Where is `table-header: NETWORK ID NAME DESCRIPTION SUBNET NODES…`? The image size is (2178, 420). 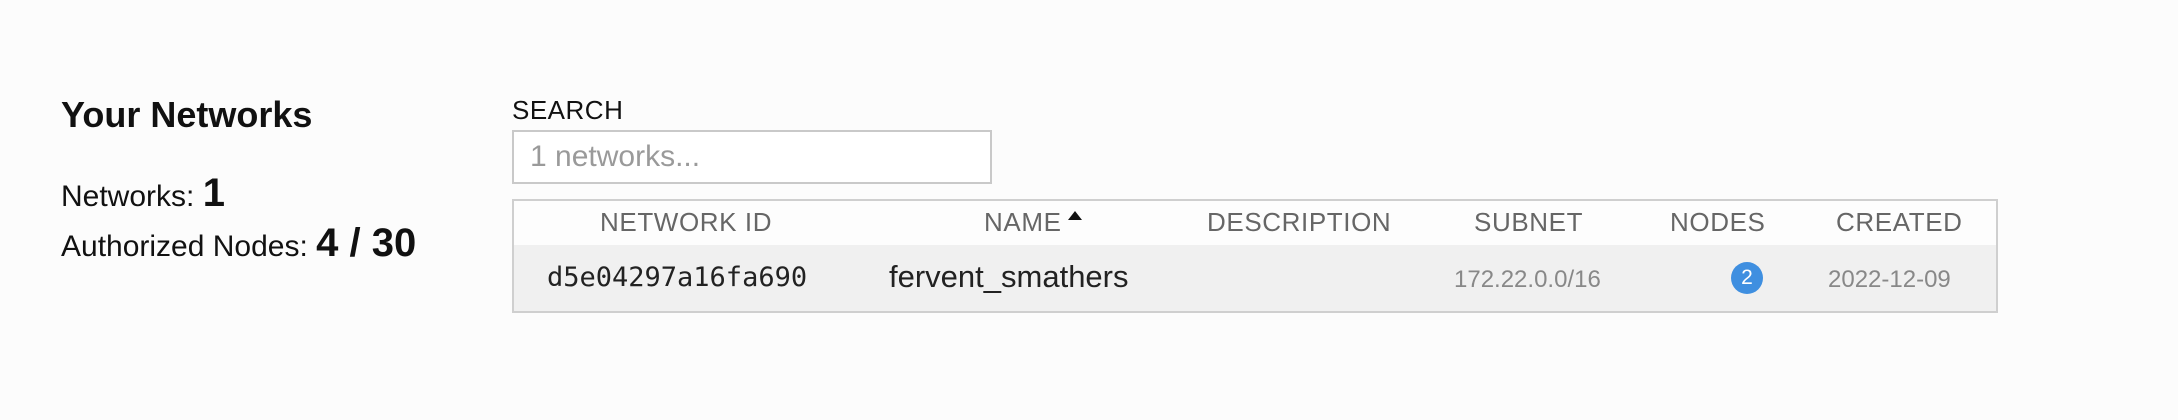 table-header: NETWORK ID NAME DESCRIPTION SUBNET NODES… is located at coordinates (1255, 223).